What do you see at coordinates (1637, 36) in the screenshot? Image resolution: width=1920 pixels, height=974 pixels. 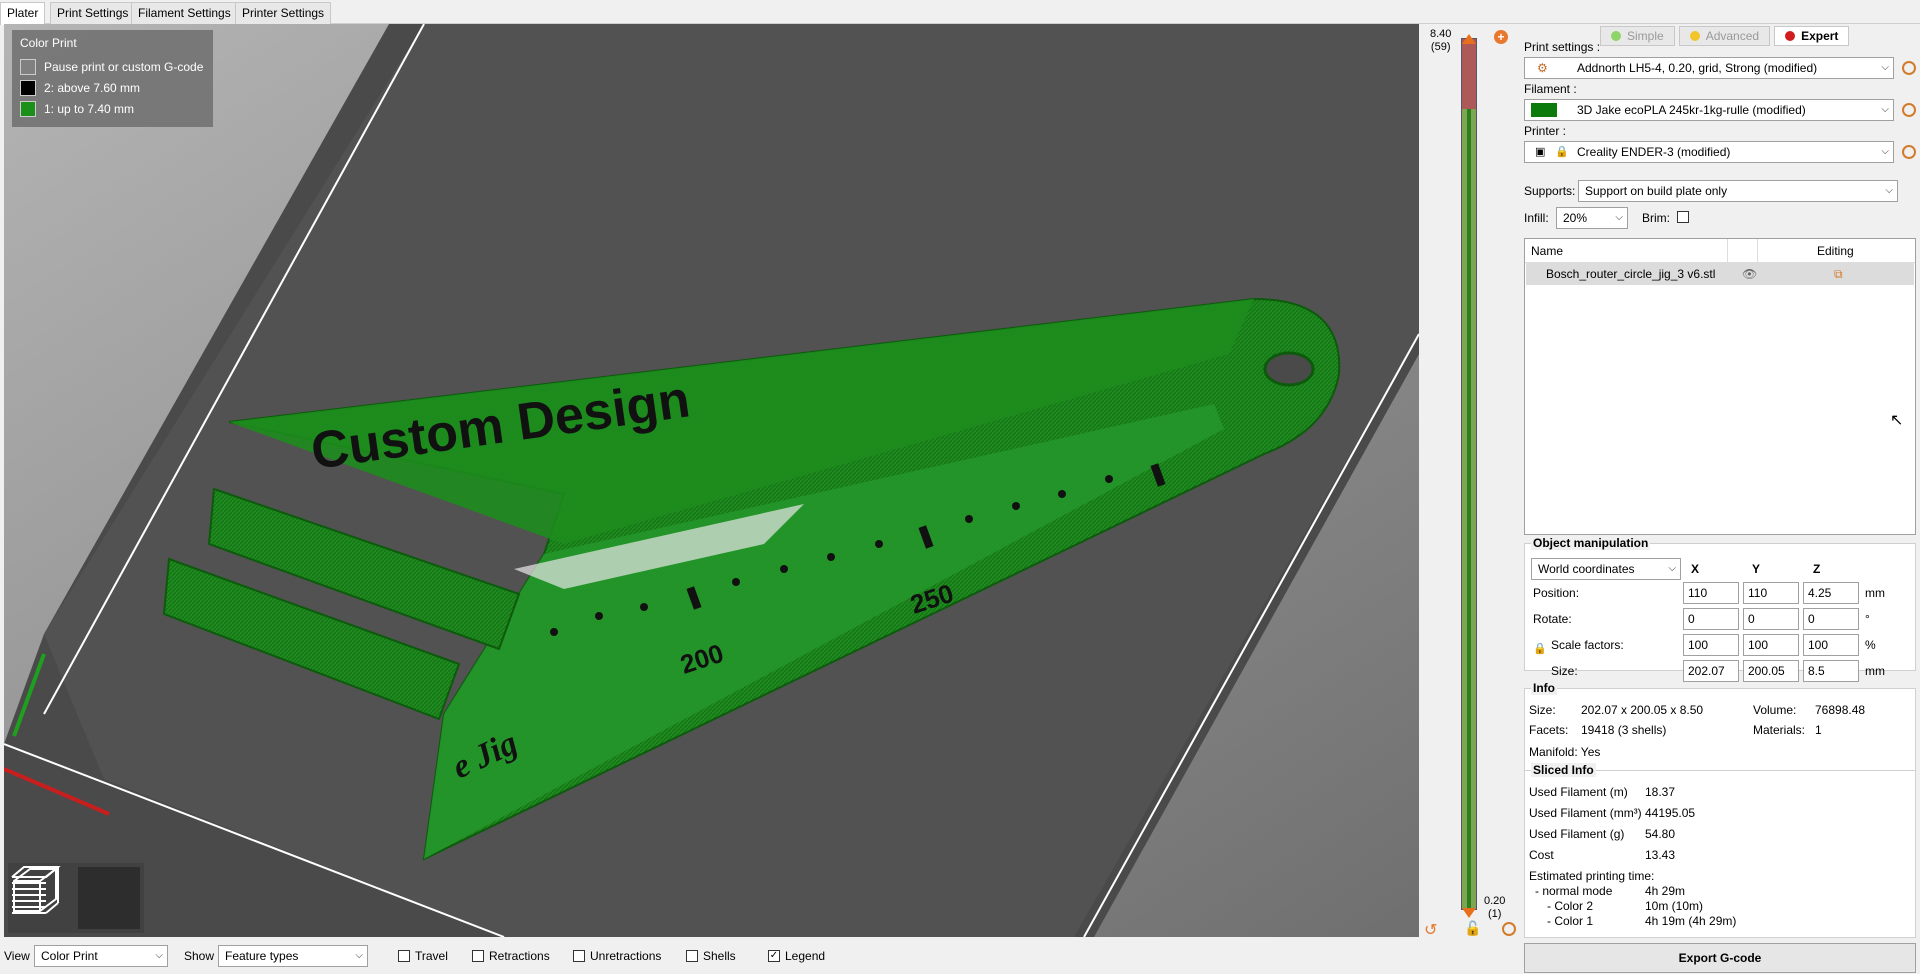 I see `mode-simple-button: Simple` at bounding box center [1637, 36].